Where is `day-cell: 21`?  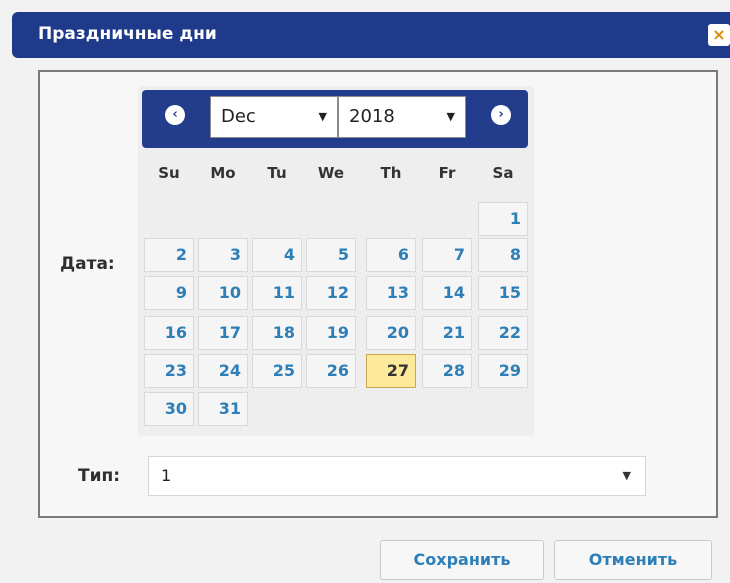
day-cell: 21 is located at coordinates (447, 333).